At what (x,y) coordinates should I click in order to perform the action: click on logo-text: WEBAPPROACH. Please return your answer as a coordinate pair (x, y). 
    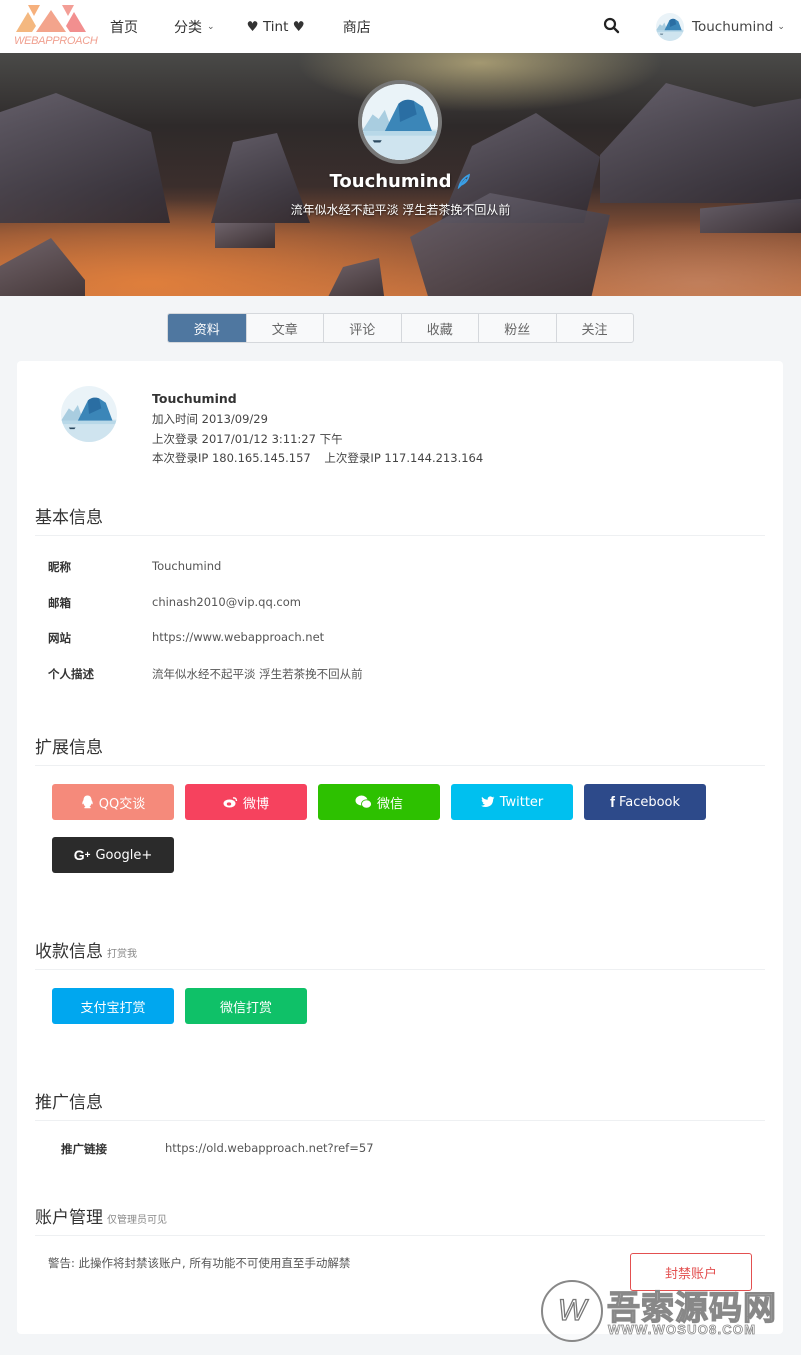
    Looking at the image, I should click on (56, 41).